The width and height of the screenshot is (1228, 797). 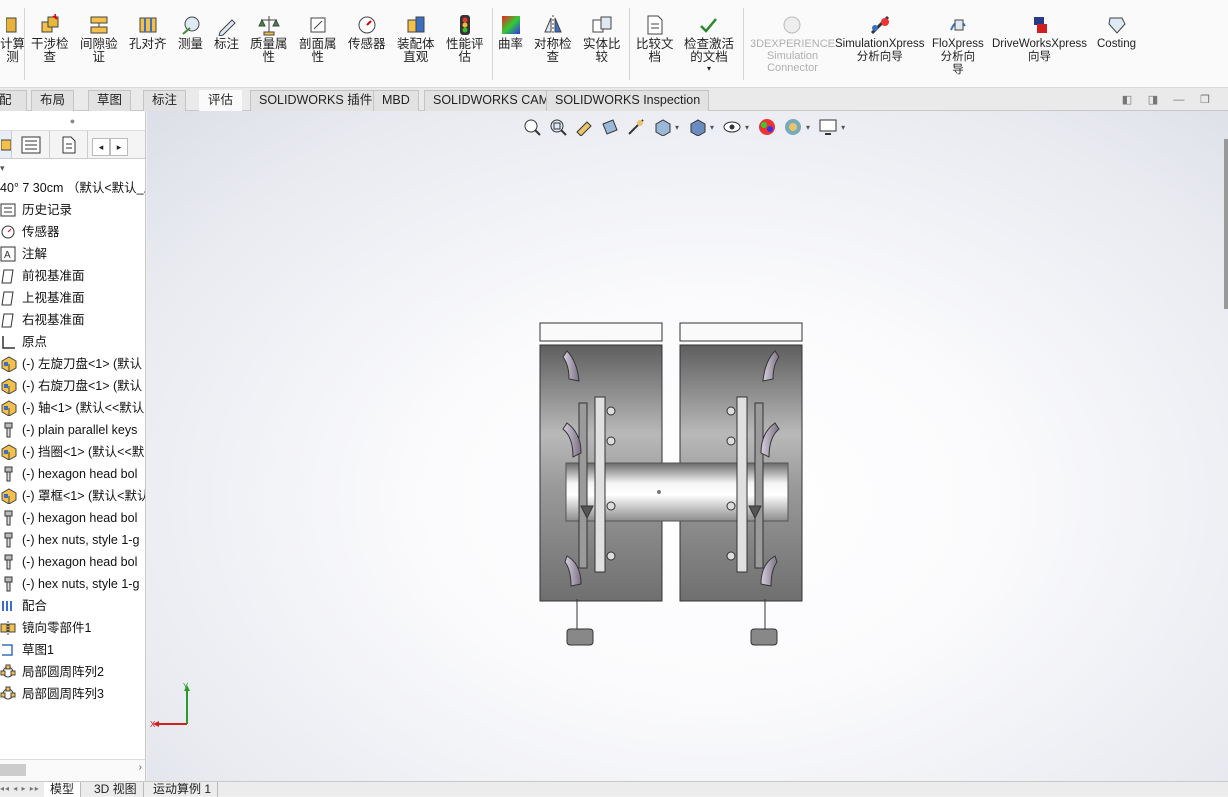 I want to click on simxpress-label: SimulationXpress 分析向导, so click(x=880, y=50).